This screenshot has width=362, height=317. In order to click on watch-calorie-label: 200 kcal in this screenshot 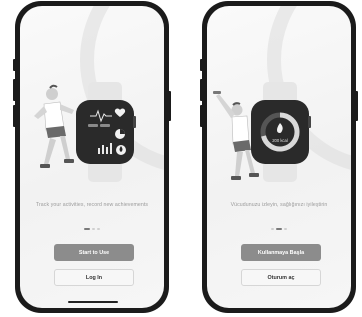, I will do `click(280, 140)`.